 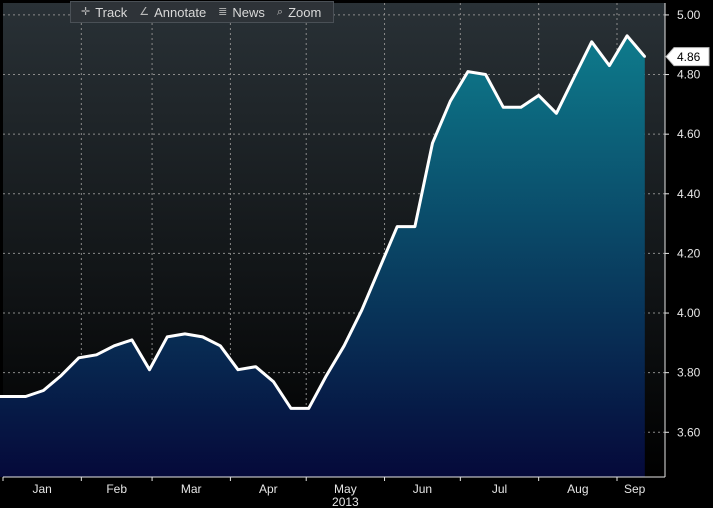 I want to click on x-tick-label: Sep, so click(x=635, y=489).